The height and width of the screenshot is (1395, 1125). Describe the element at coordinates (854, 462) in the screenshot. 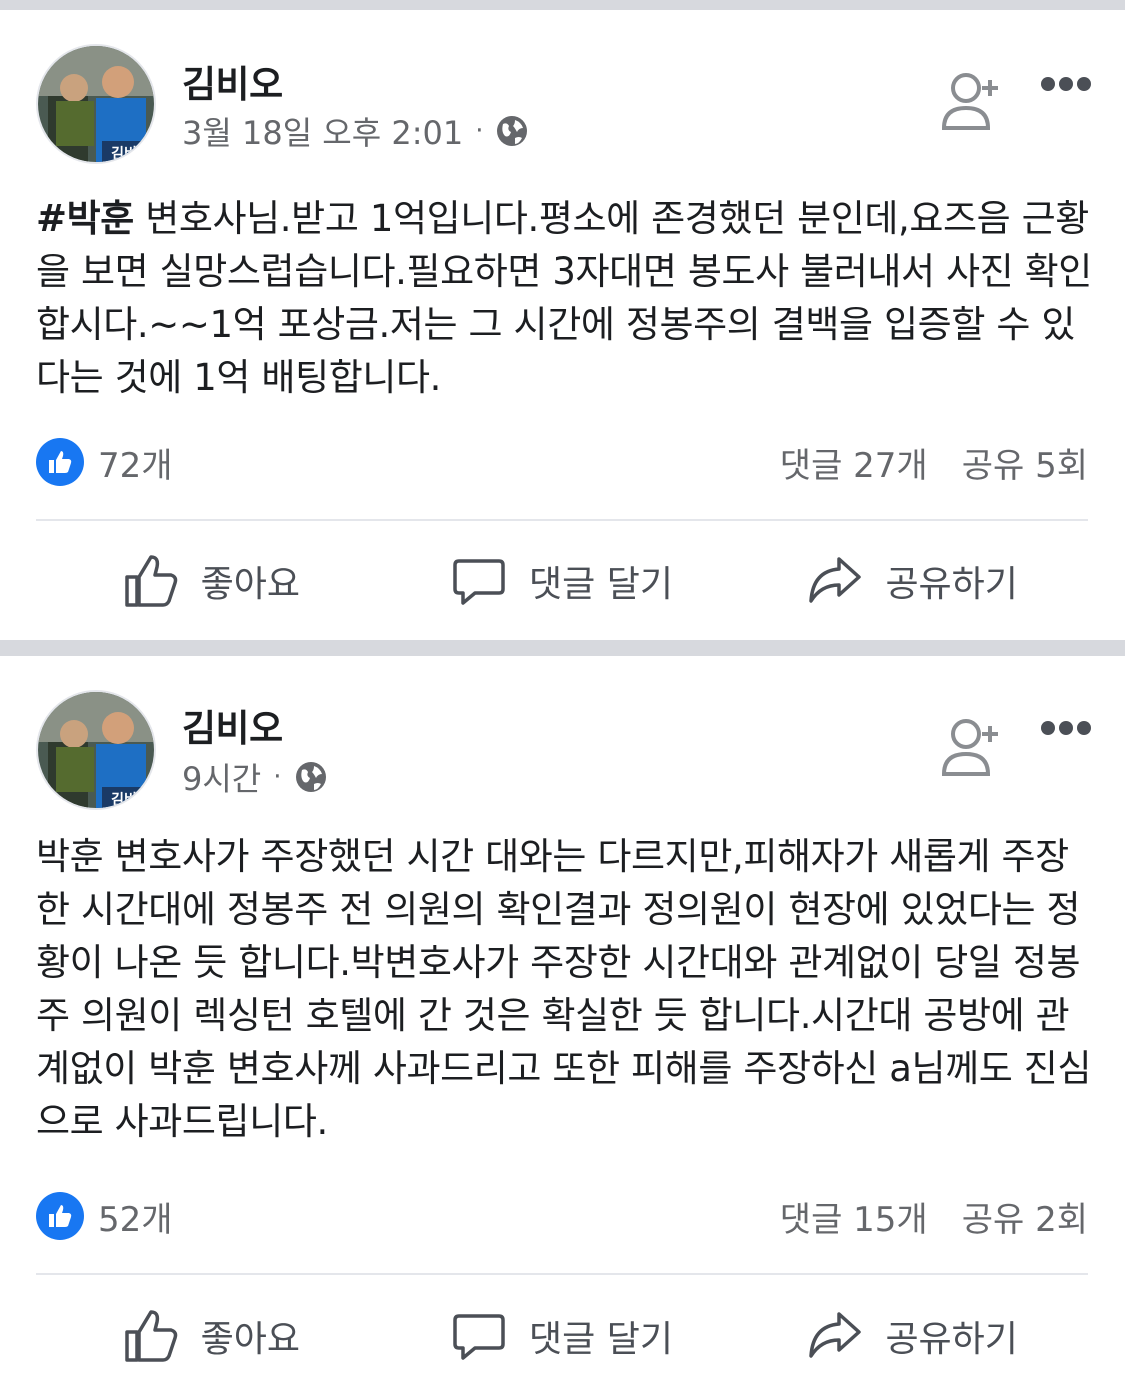

I see `comment-count: 댓글 27개` at that location.